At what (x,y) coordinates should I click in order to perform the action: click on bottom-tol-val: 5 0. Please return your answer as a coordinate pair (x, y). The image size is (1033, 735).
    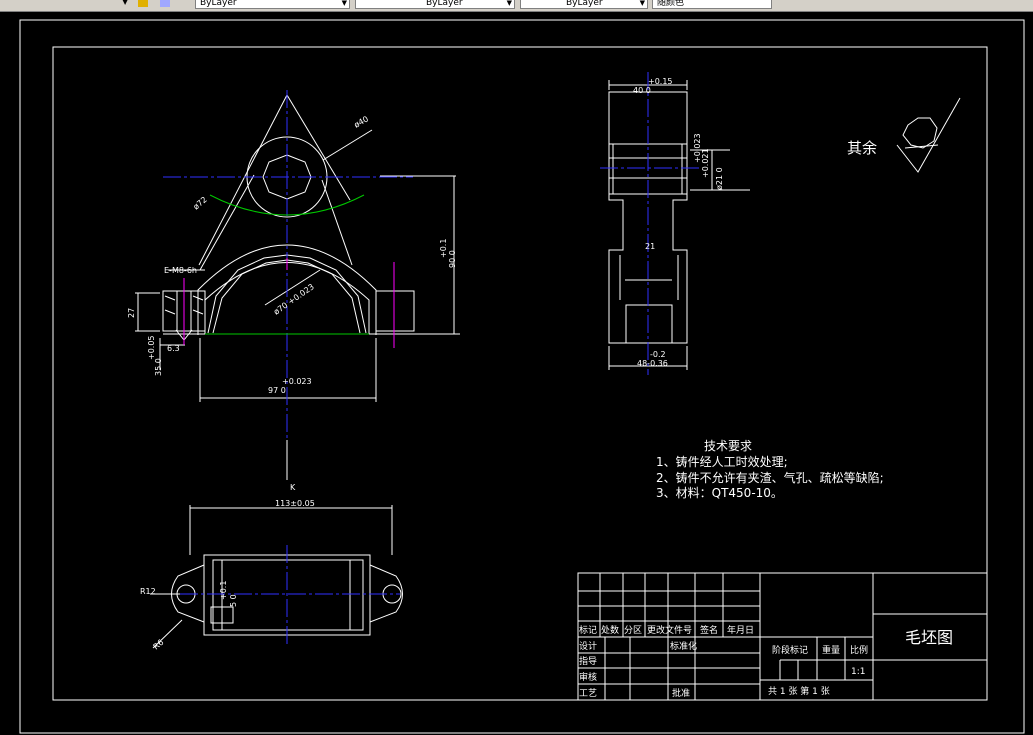
    Looking at the image, I should click on (233, 600).